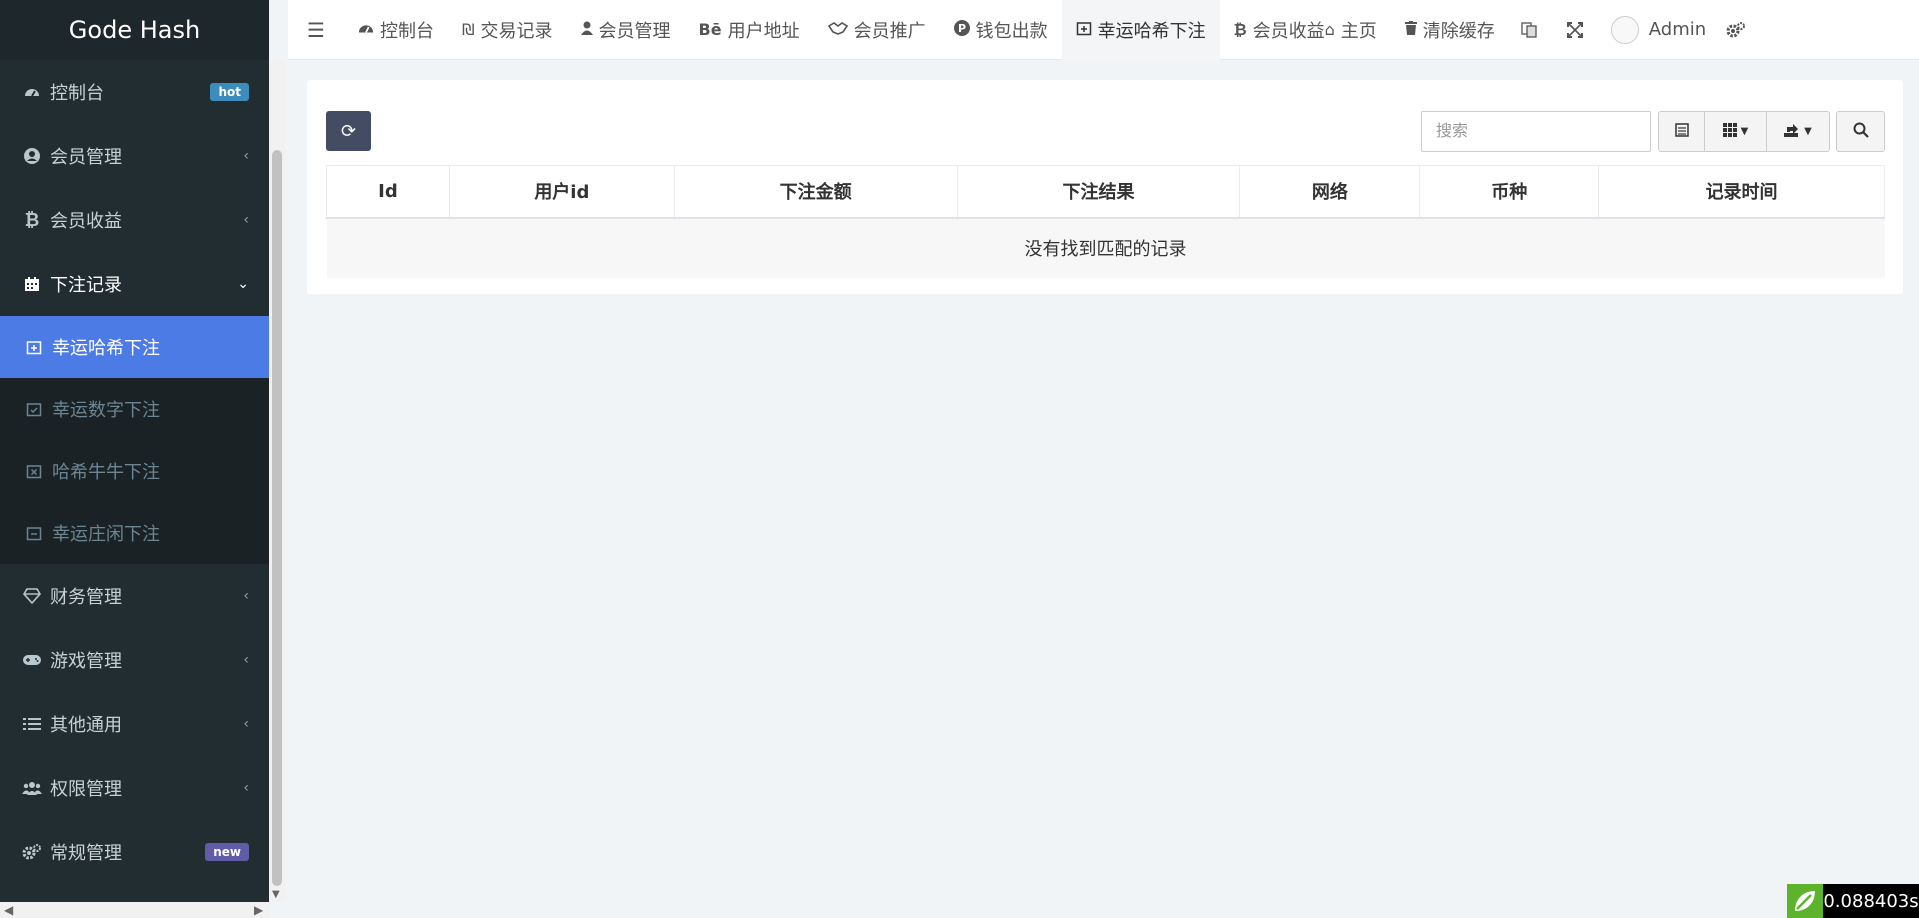 Image resolution: width=1919 pixels, height=918 pixels. I want to click on card-view-icon, so click(1681, 131).